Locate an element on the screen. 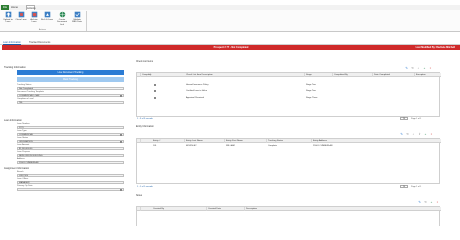 This screenshot has height=240, width=460. header-exception: Exception is located at coordinates (428, 75).